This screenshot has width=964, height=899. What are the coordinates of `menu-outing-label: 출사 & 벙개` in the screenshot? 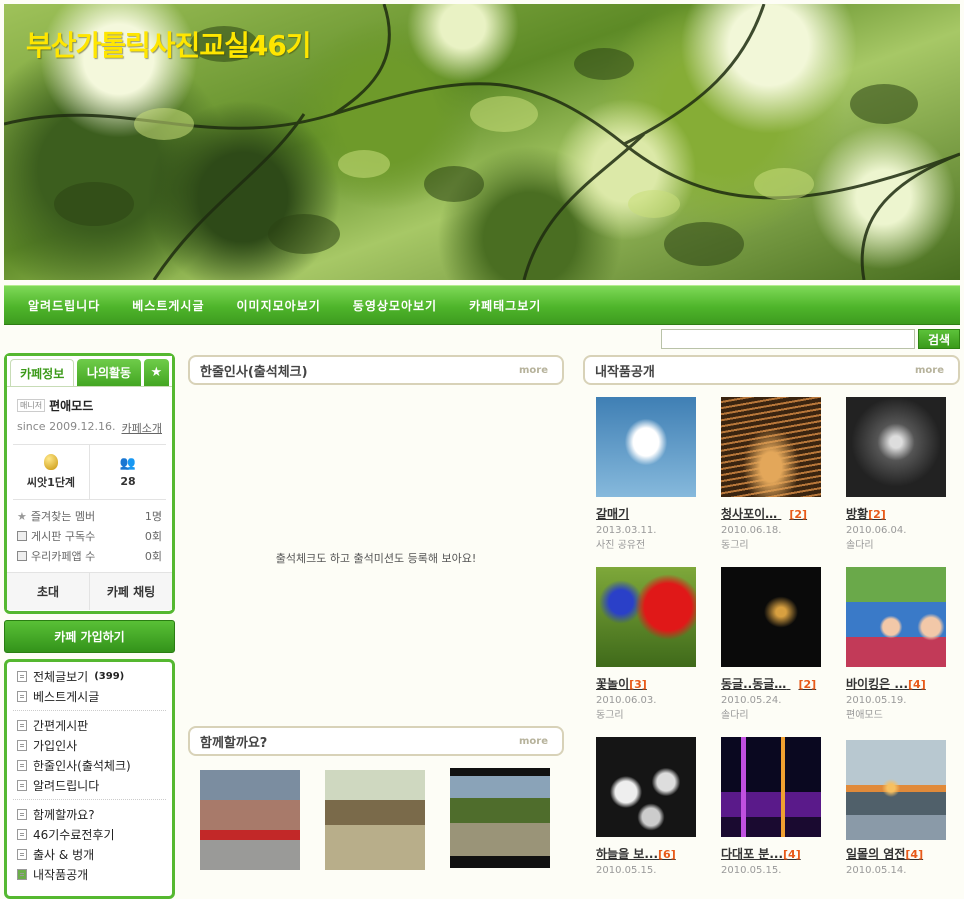 It's located at (64, 854).